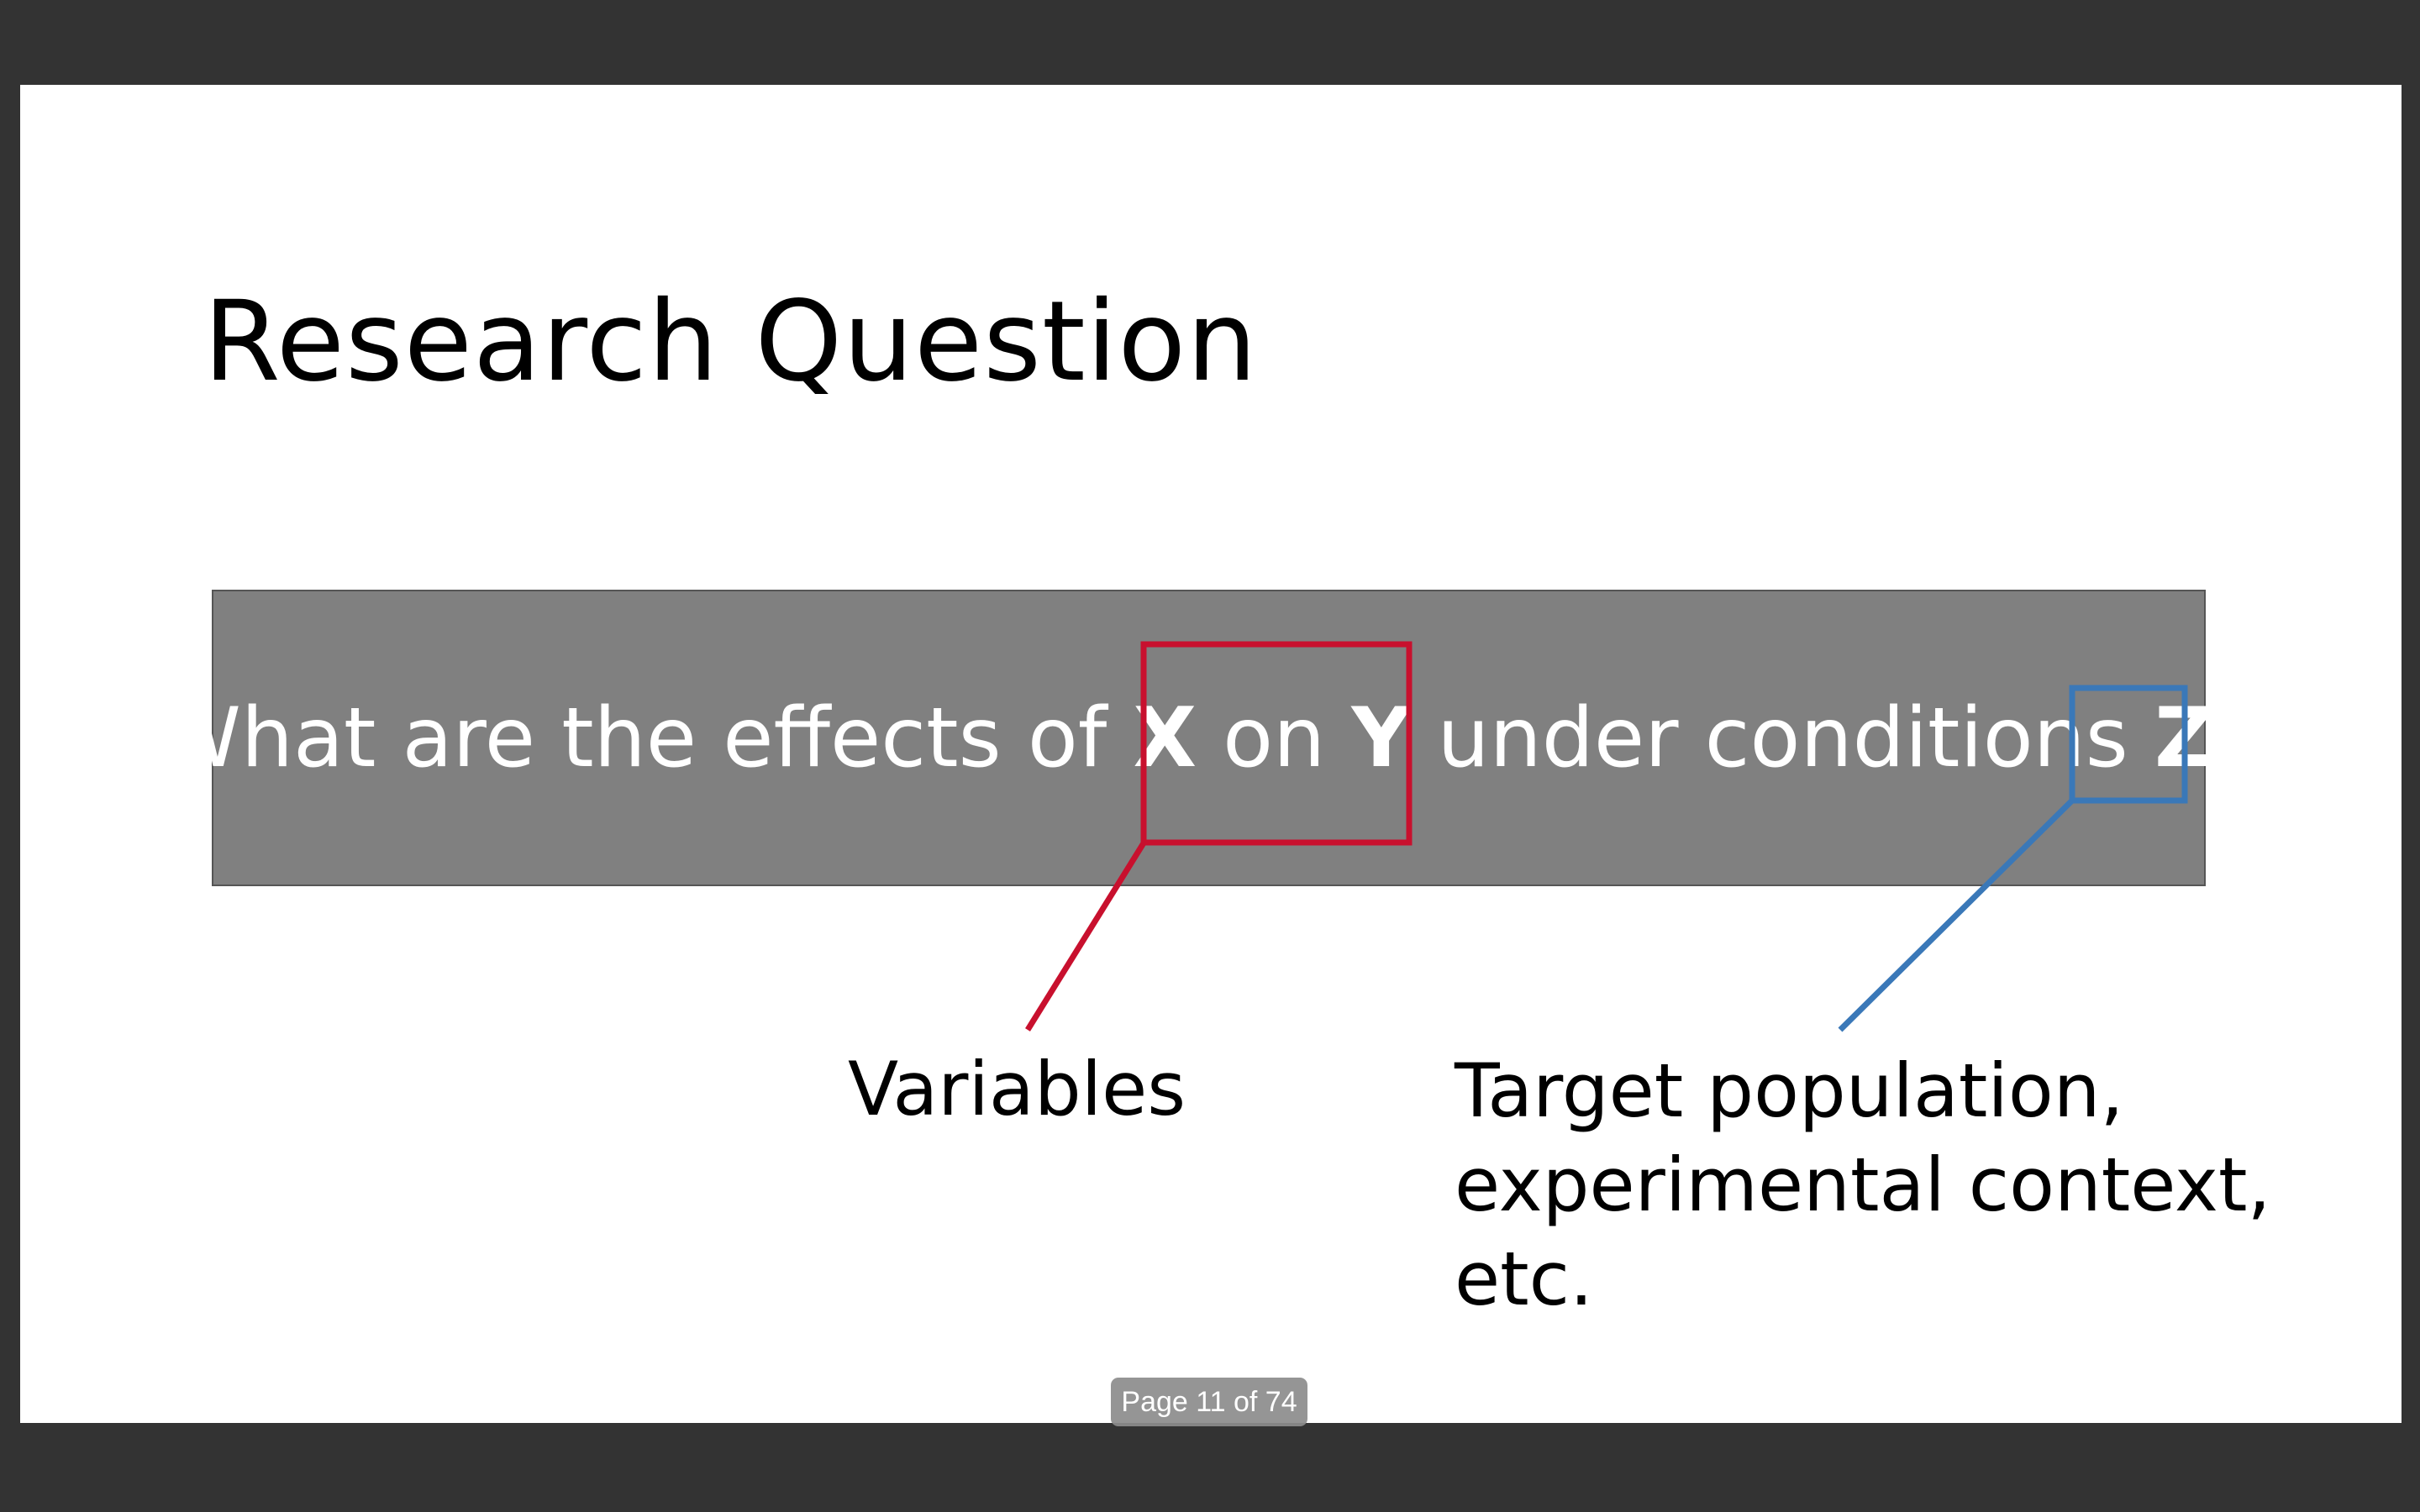 This screenshot has width=2420, height=1512. Describe the element at coordinates (1783, 738) in the screenshot. I see `question-part-2: under conditions` at that location.